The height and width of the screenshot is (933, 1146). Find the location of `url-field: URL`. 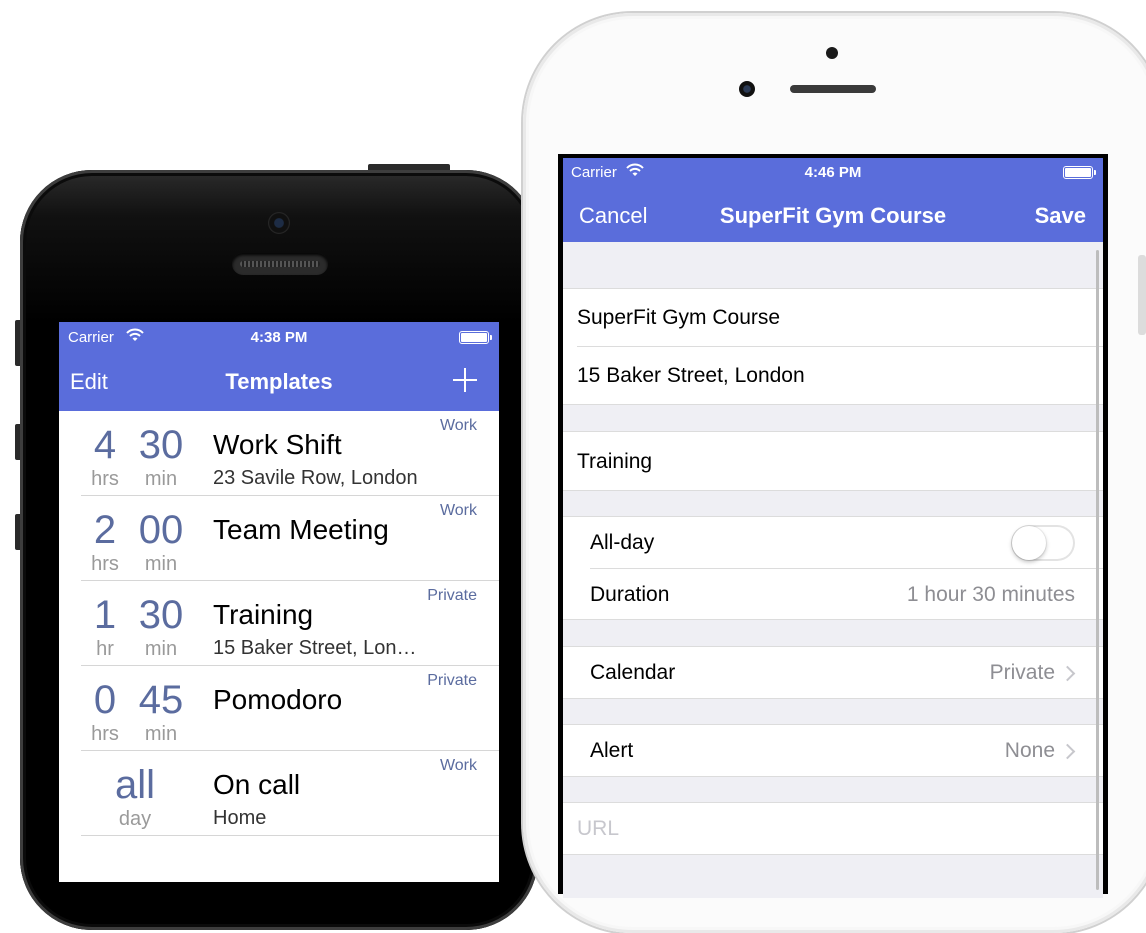

url-field: URL is located at coordinates (833, 828).